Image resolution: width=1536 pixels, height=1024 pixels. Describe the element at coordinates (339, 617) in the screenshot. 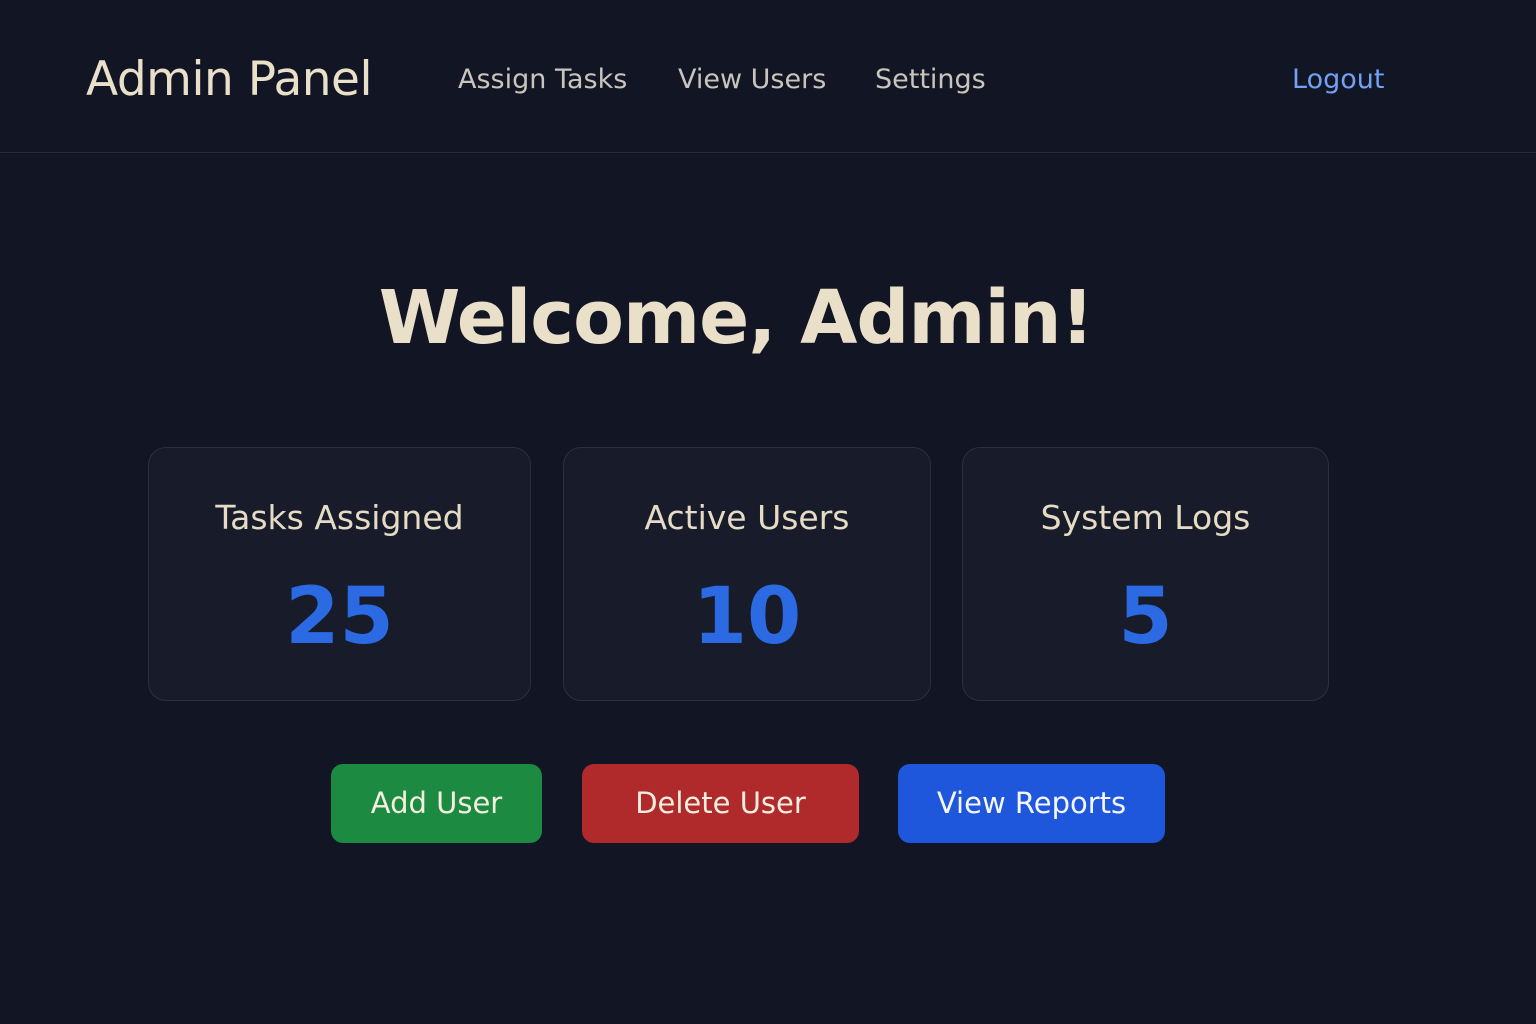

I see `stat-value-tasks-assigned: 25` at that location.